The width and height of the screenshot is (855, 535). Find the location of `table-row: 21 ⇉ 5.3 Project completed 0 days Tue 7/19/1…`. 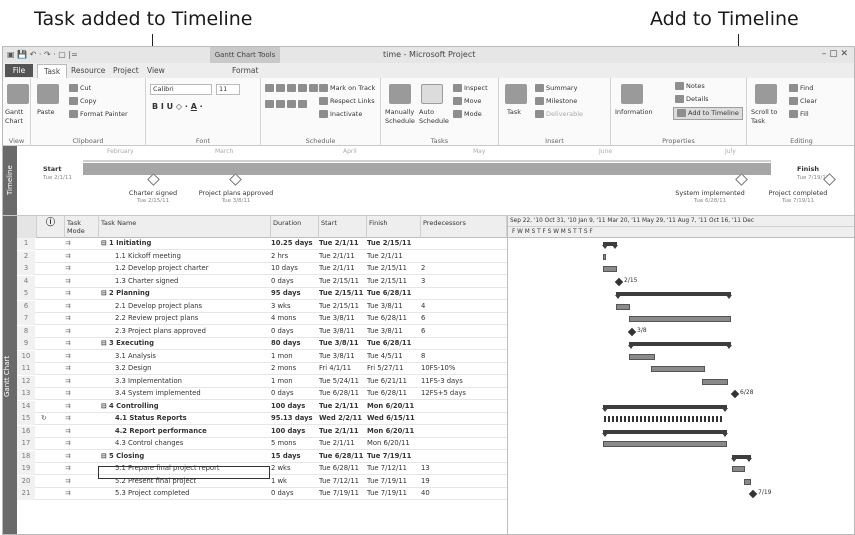

table-row: 21 ⇉ 5.3 Project completed 0 days Tue 7/19/1… is located at coordinates (262, 494).